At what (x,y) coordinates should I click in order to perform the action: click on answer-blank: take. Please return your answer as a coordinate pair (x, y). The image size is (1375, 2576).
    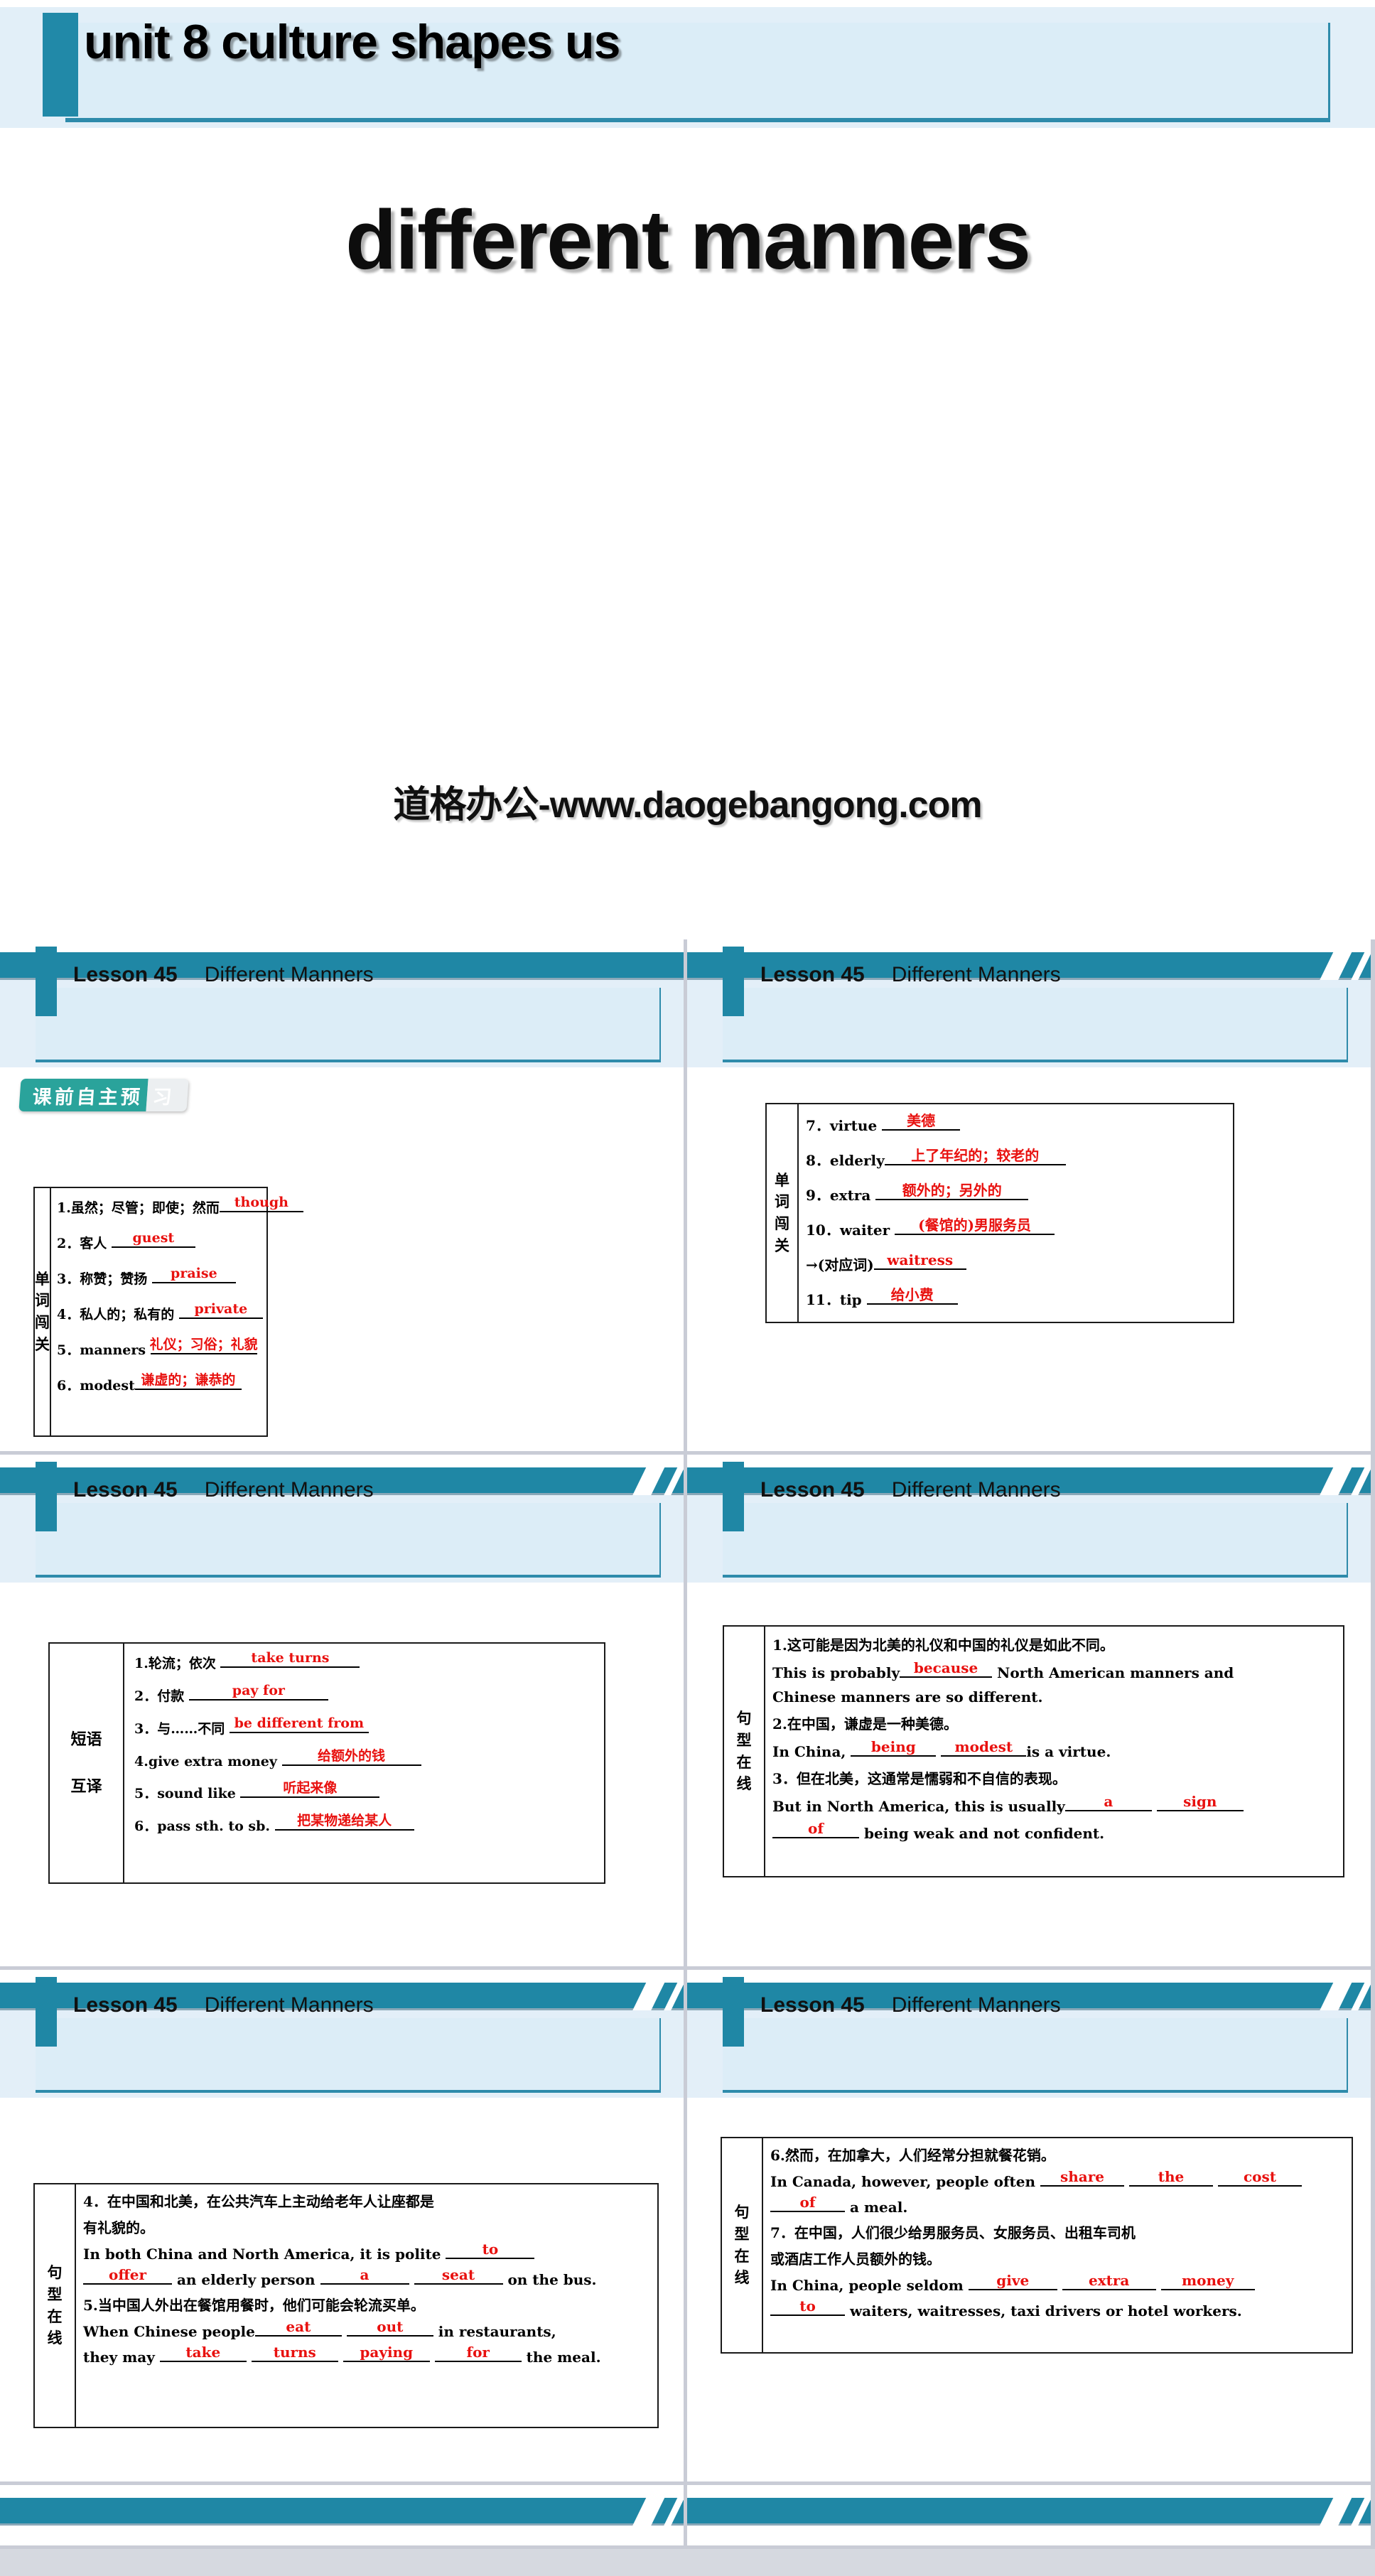
    Looking at the image, I should click on (203, 2353).